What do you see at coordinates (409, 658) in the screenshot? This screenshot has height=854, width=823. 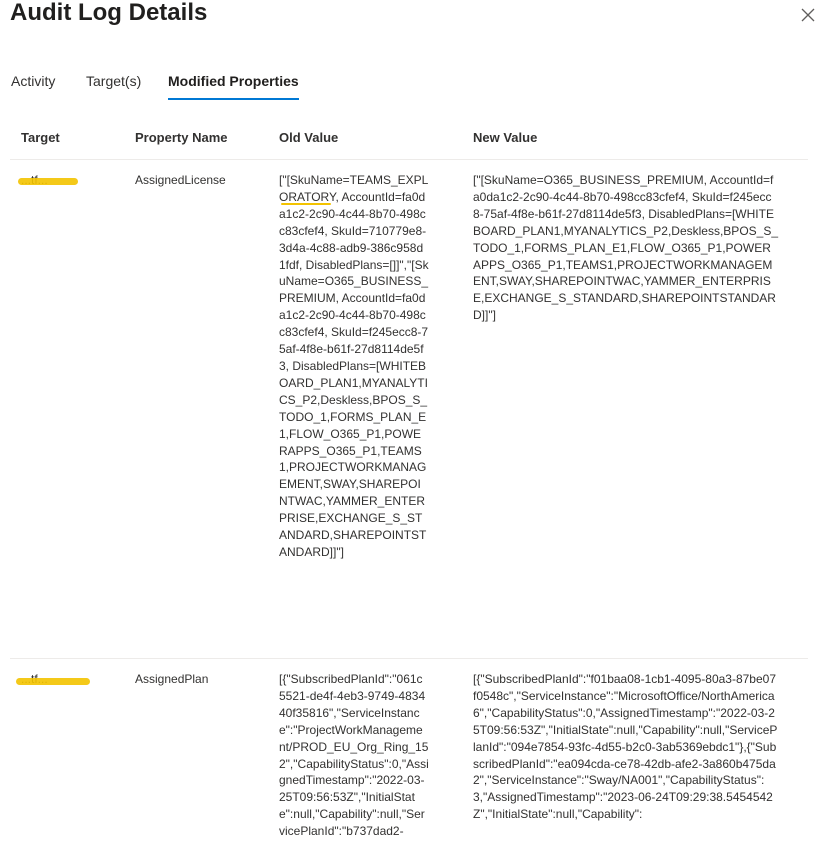 I see `row-divider` at bounding box center [409, 658].